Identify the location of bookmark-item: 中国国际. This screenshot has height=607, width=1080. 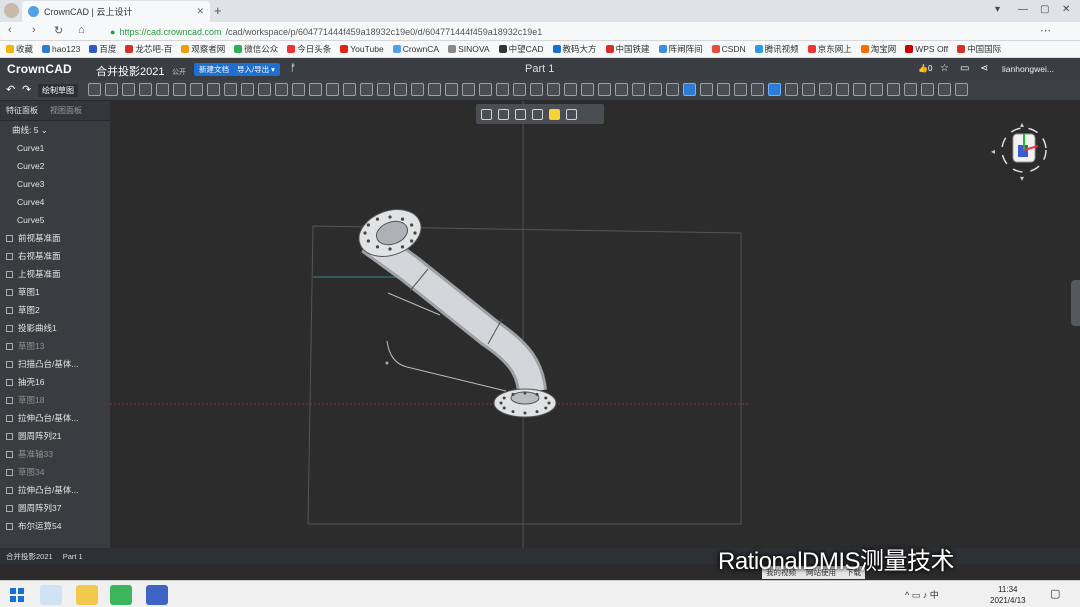
(979, 49).